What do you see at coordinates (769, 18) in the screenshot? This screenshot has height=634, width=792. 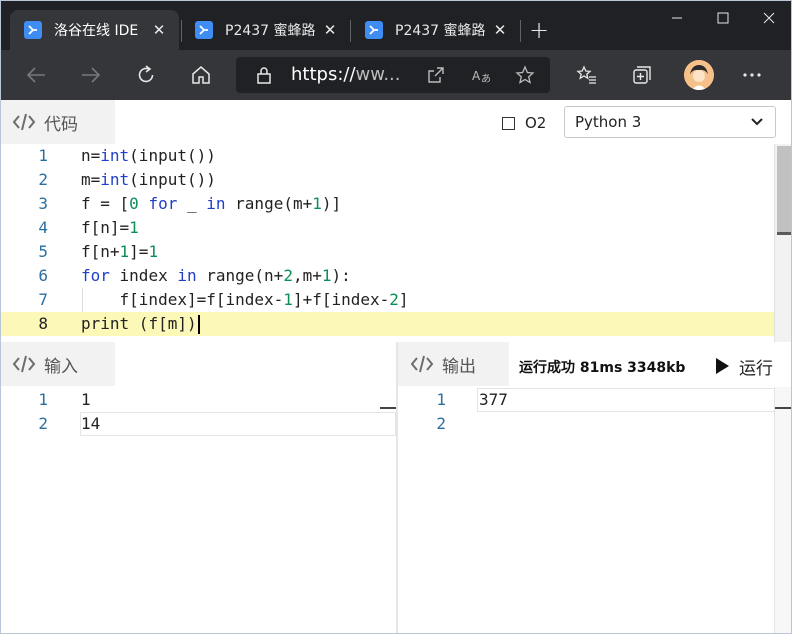 I see `close-icon` at bounding box center [769, 18].